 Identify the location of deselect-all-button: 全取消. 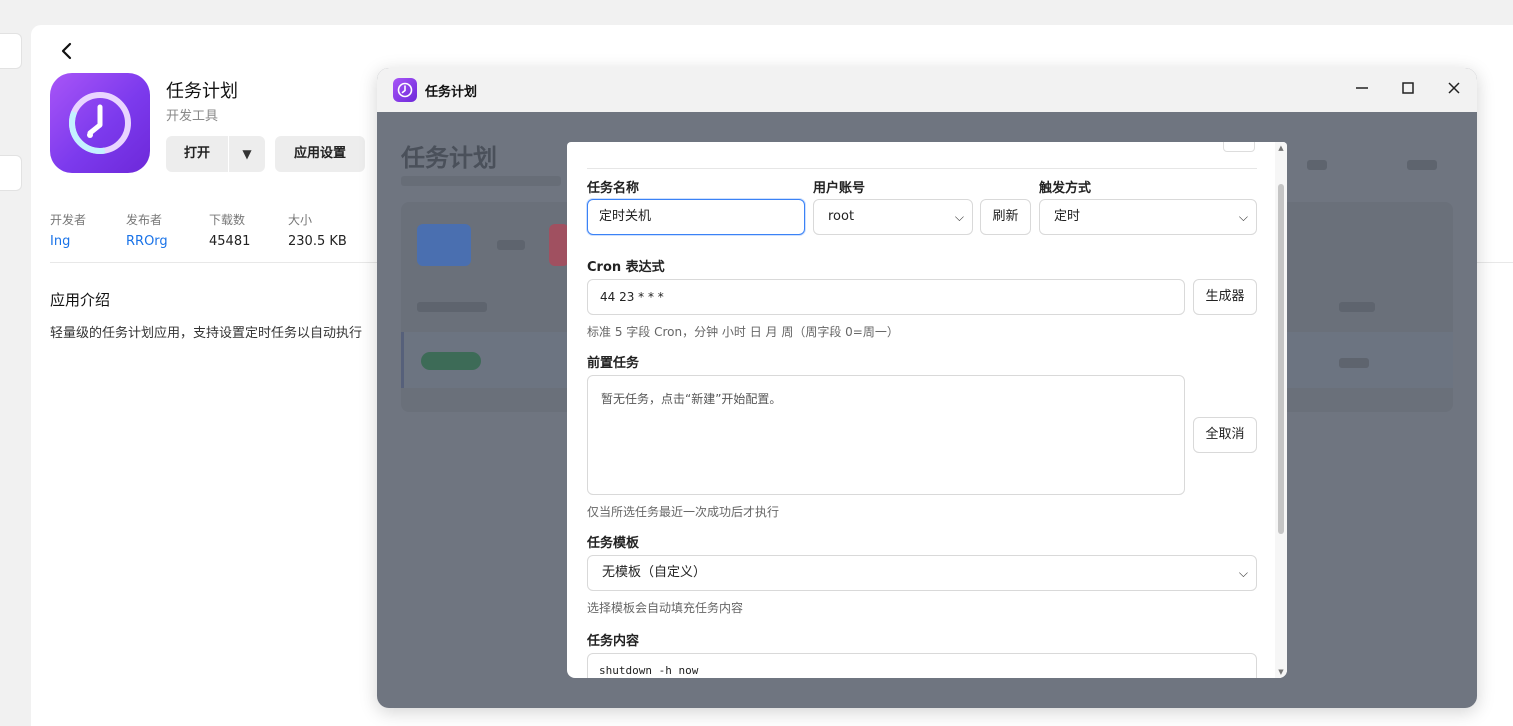
(1225, 435).